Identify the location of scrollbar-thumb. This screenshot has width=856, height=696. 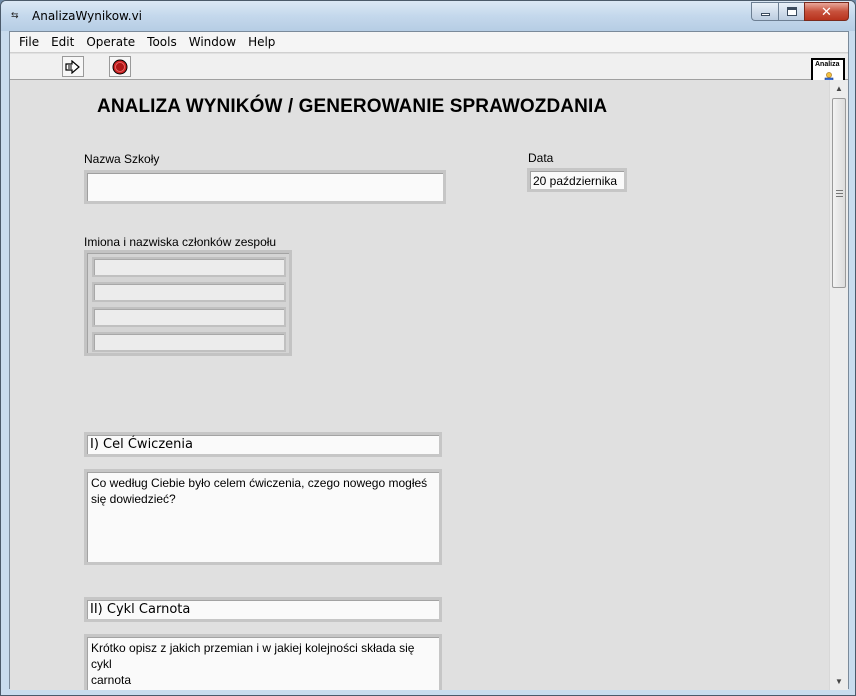
(839, 193).